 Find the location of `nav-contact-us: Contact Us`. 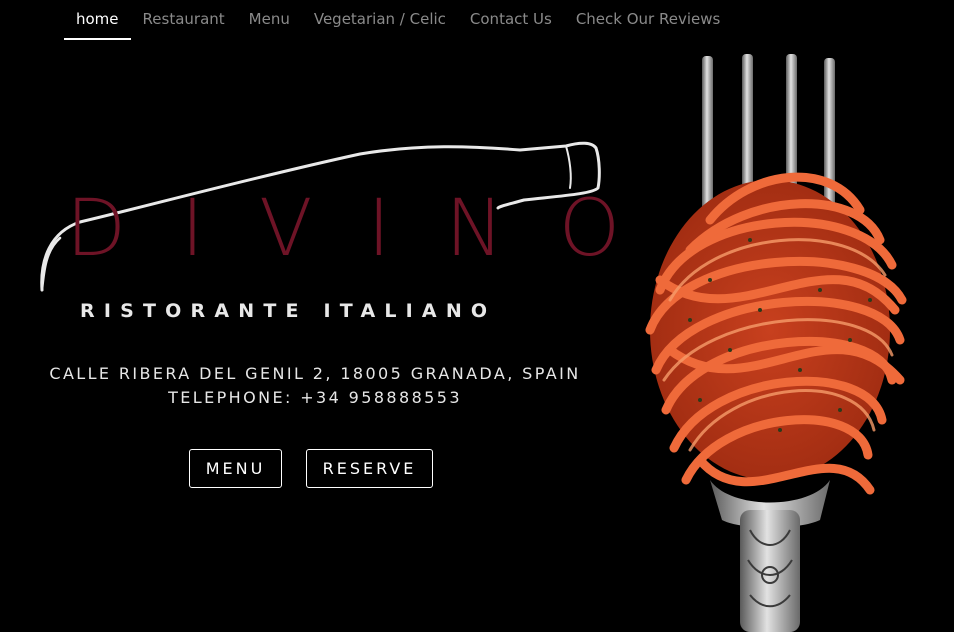

nav-contact-us: Contact Us is located at coordinates (511, 19).